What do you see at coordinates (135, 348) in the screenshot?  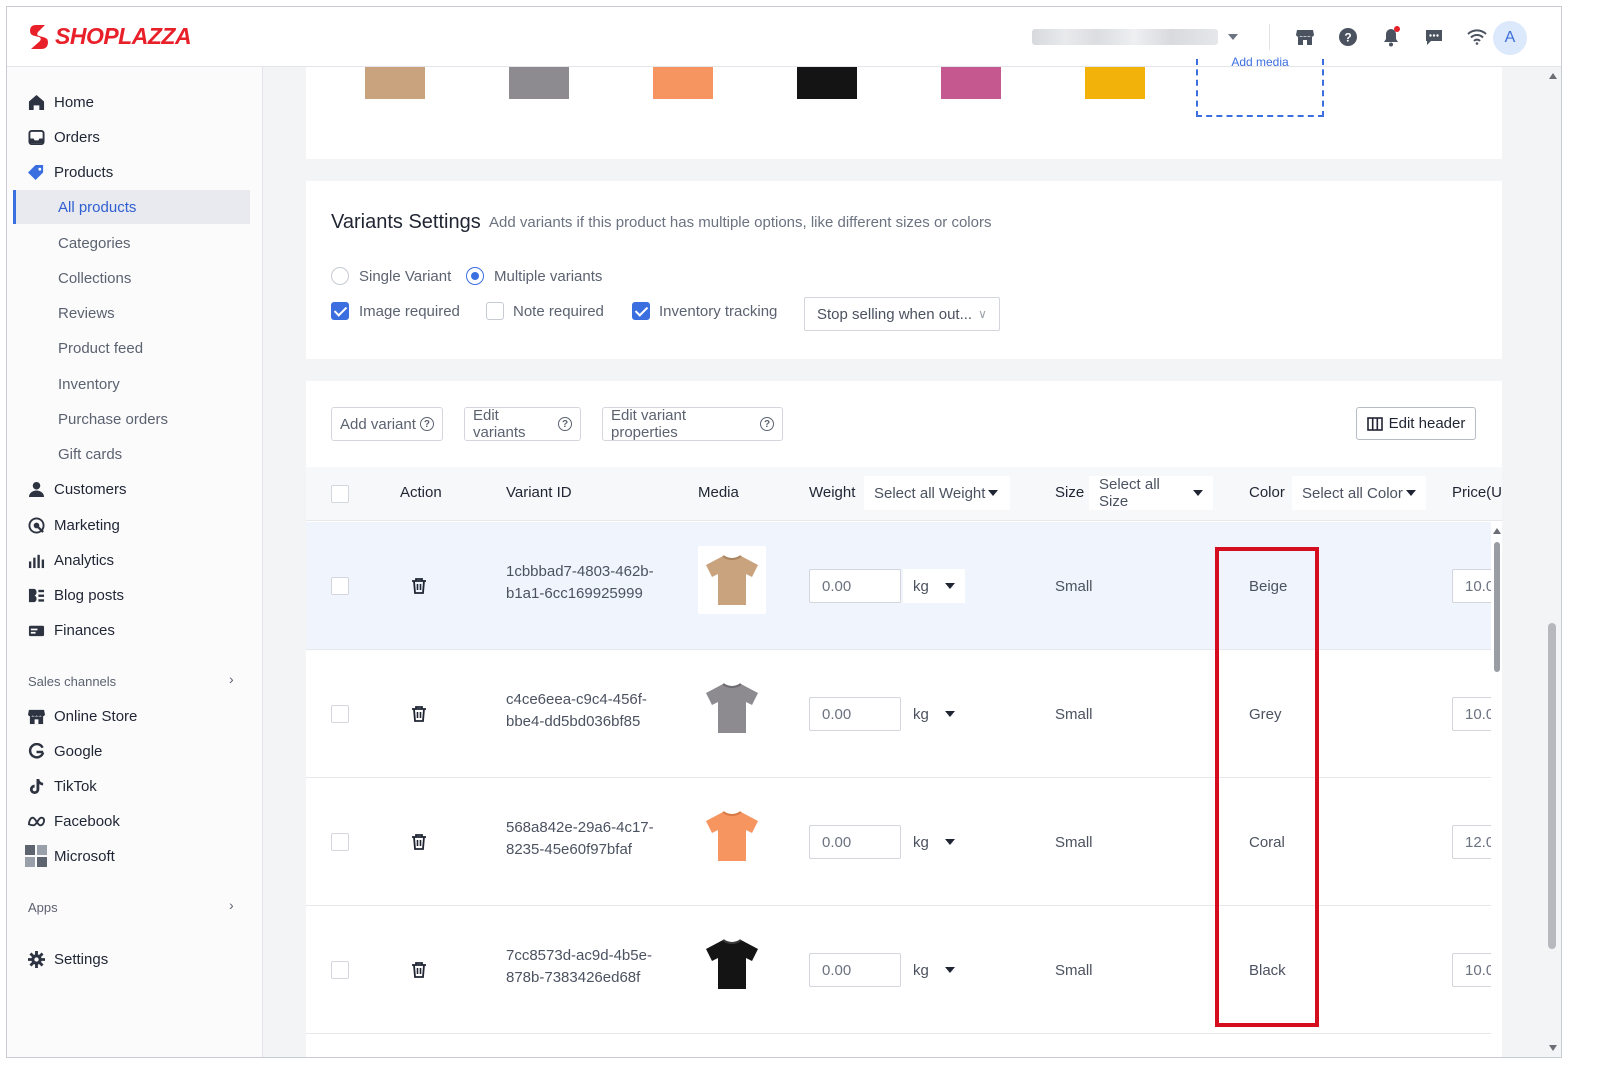 I see `sidebar-item-product-feed: Product feed` at bounding box center [135, 348].